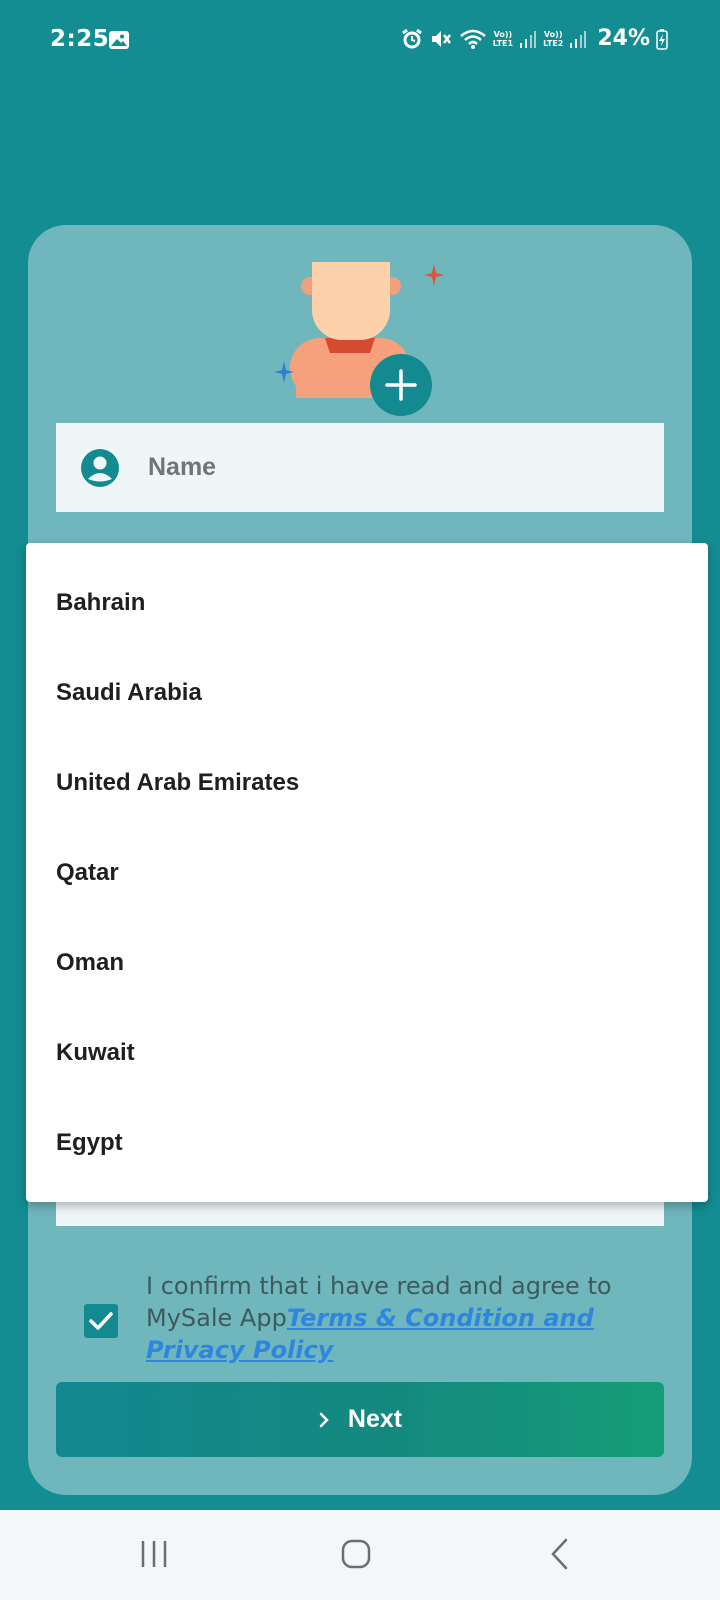 This screenshot has height=1600, width=720. I want to click on mute-icon, so click(441, 38).